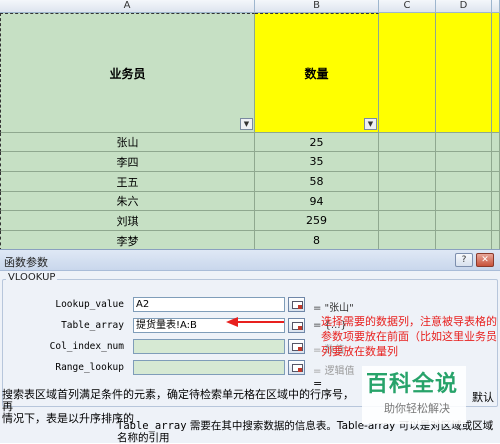  I want to click on header-cell-c, so click(407, 73).